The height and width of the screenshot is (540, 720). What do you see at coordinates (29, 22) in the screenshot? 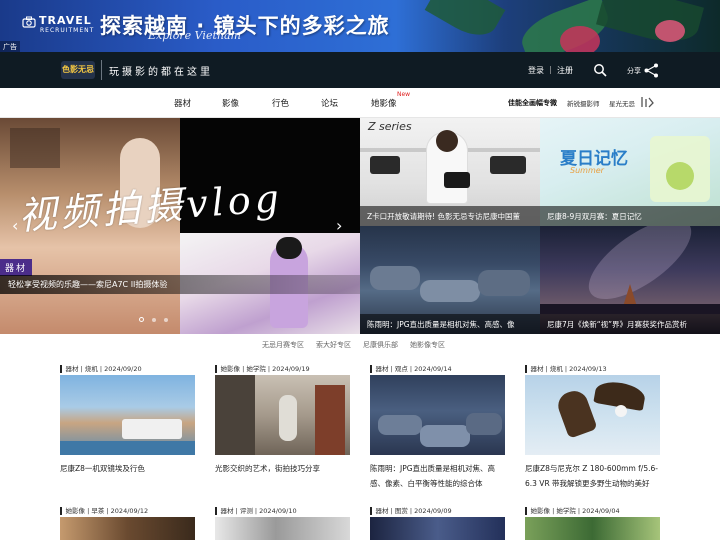
I see `camera-icon` at bounding box center [29, 22].